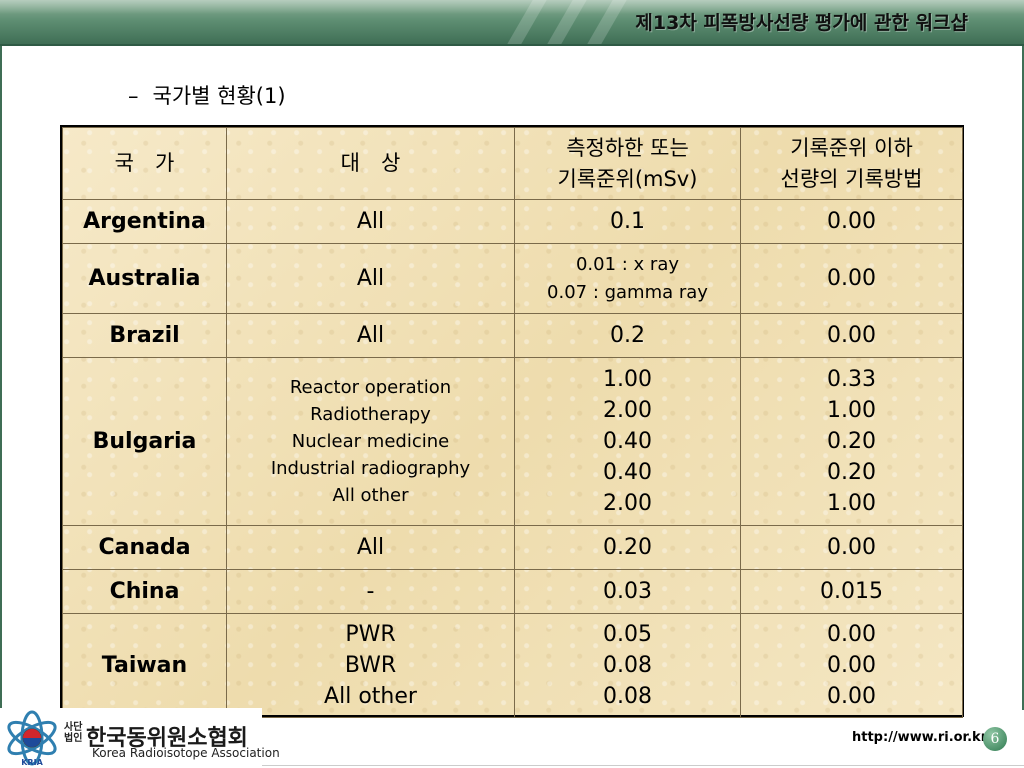  I want to click on cell-level: 0.2, so click(627, 335).